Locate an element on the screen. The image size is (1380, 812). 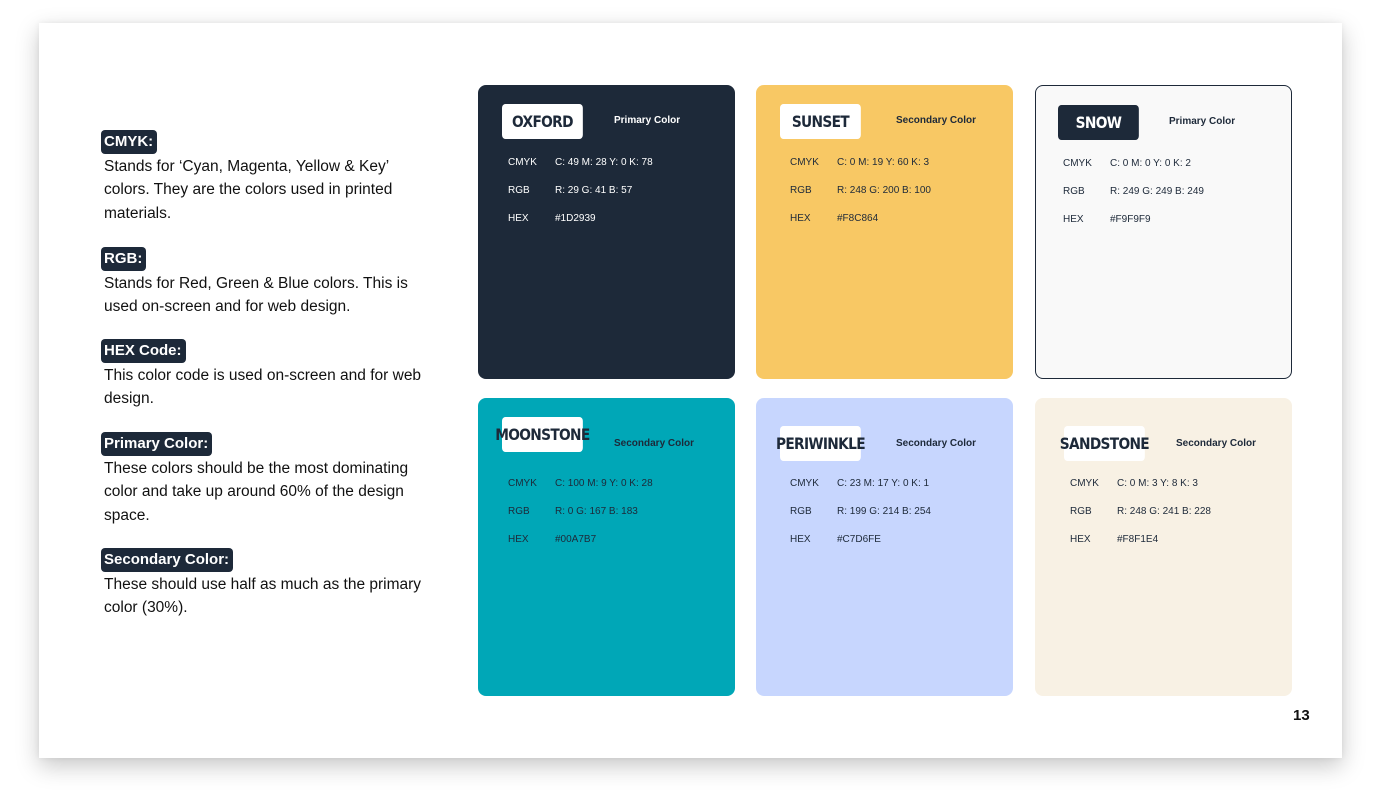
cmyk-value: C: 49 M: 28 Y: 0 K: 78 is located at coordinates (604, 162).